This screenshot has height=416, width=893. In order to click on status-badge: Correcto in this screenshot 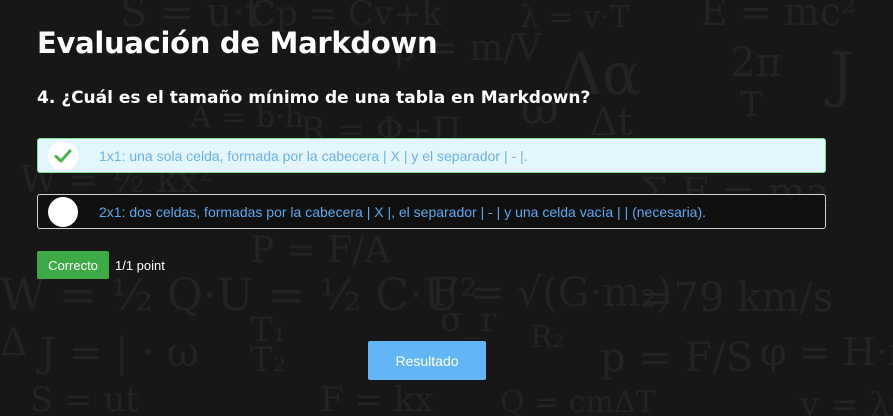, I will do `click(73, 265)`.